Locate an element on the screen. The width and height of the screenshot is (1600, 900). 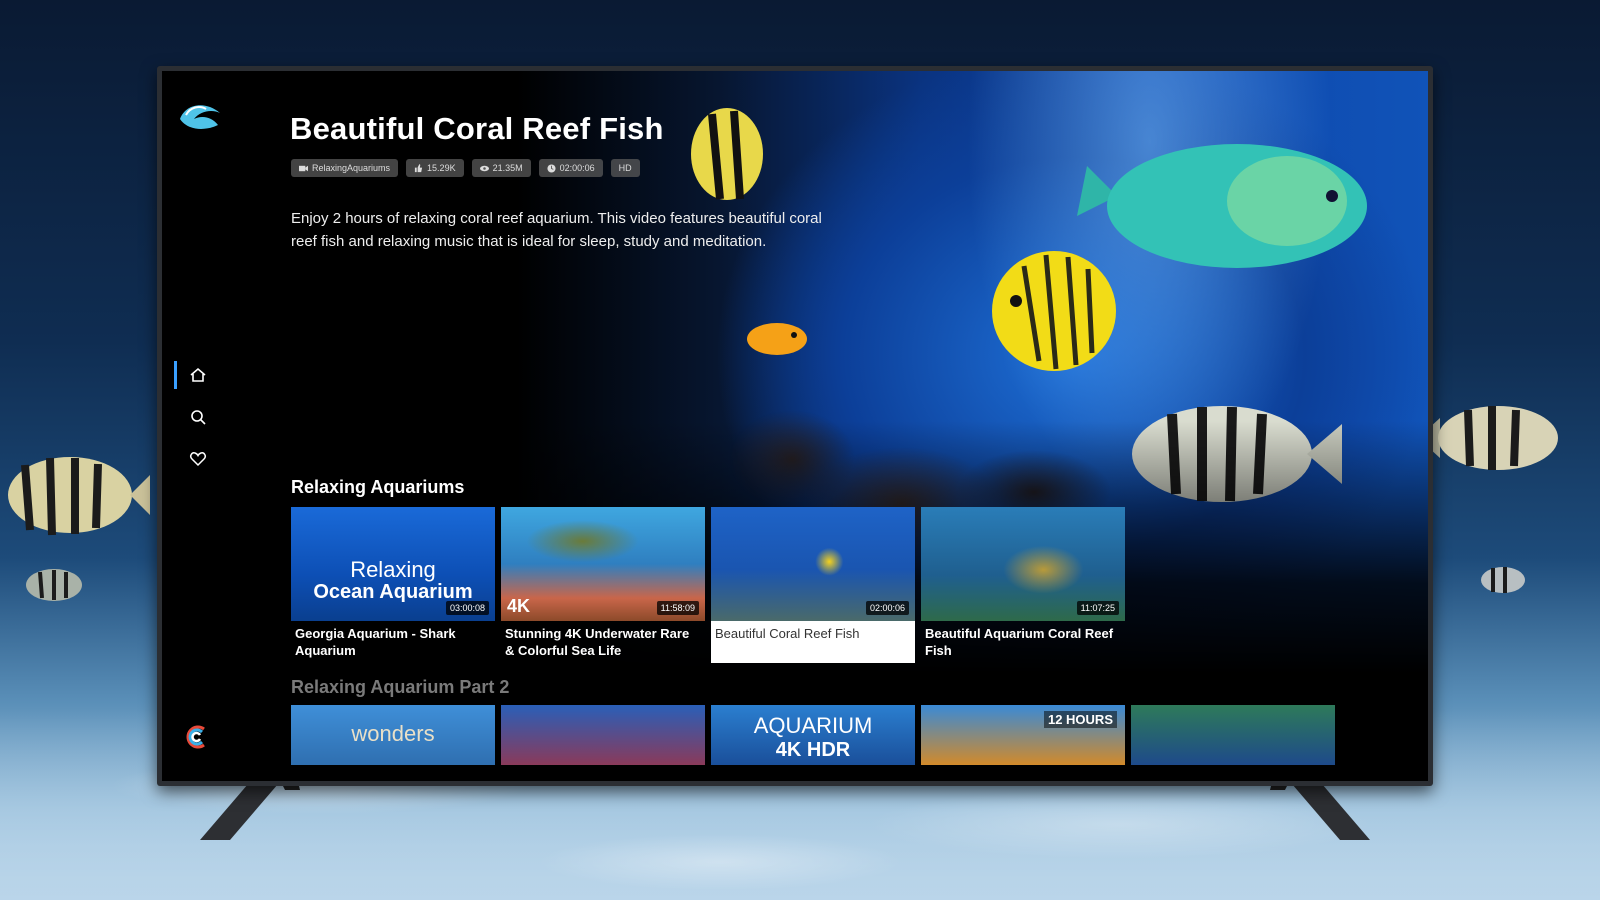
video-thumbnail: 11:07:25 is located at coordinates (1023, 564).